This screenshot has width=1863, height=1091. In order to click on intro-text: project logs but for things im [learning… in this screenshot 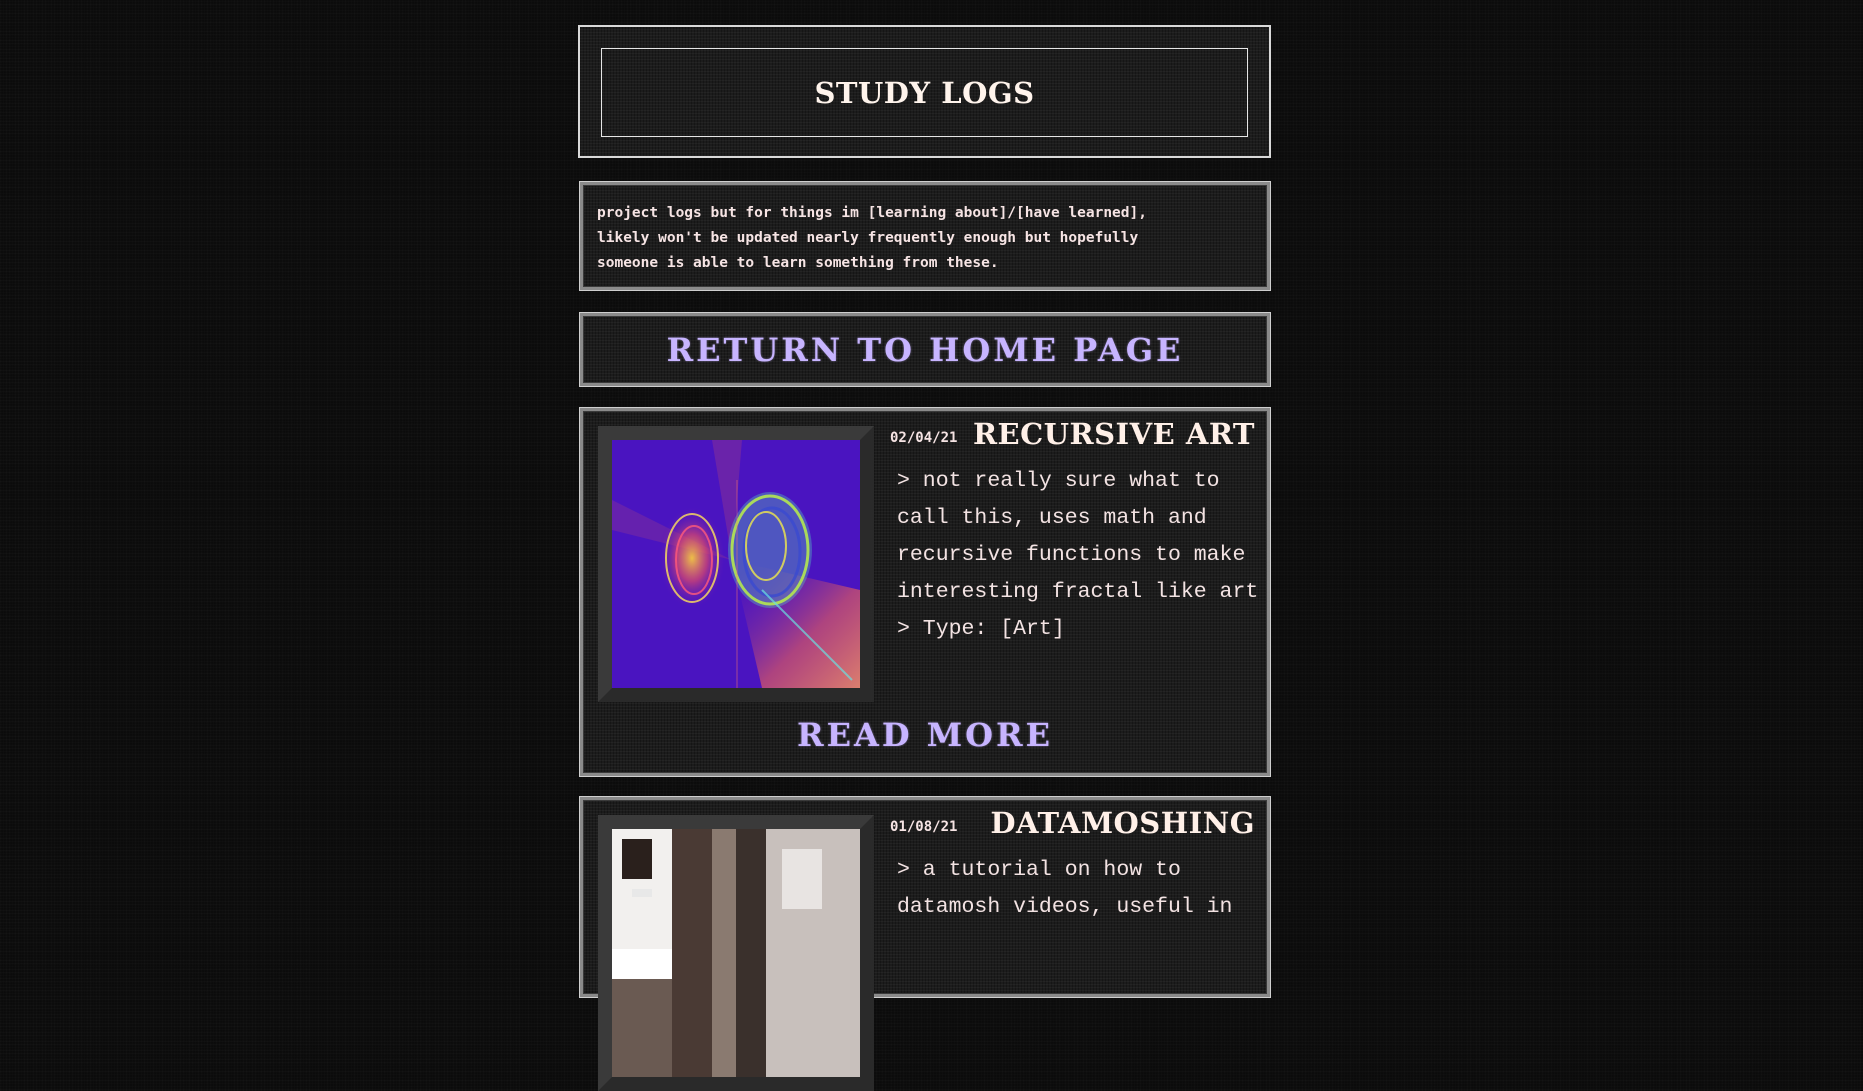, I will do `click(872, 238)`.